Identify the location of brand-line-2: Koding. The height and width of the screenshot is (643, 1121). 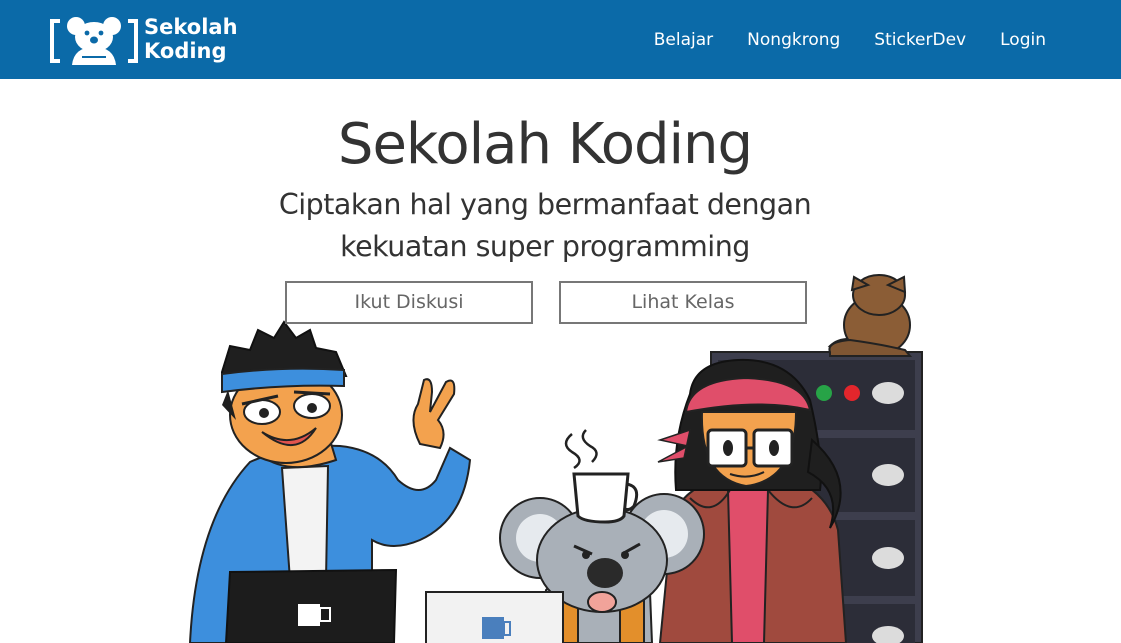
(185, 51).